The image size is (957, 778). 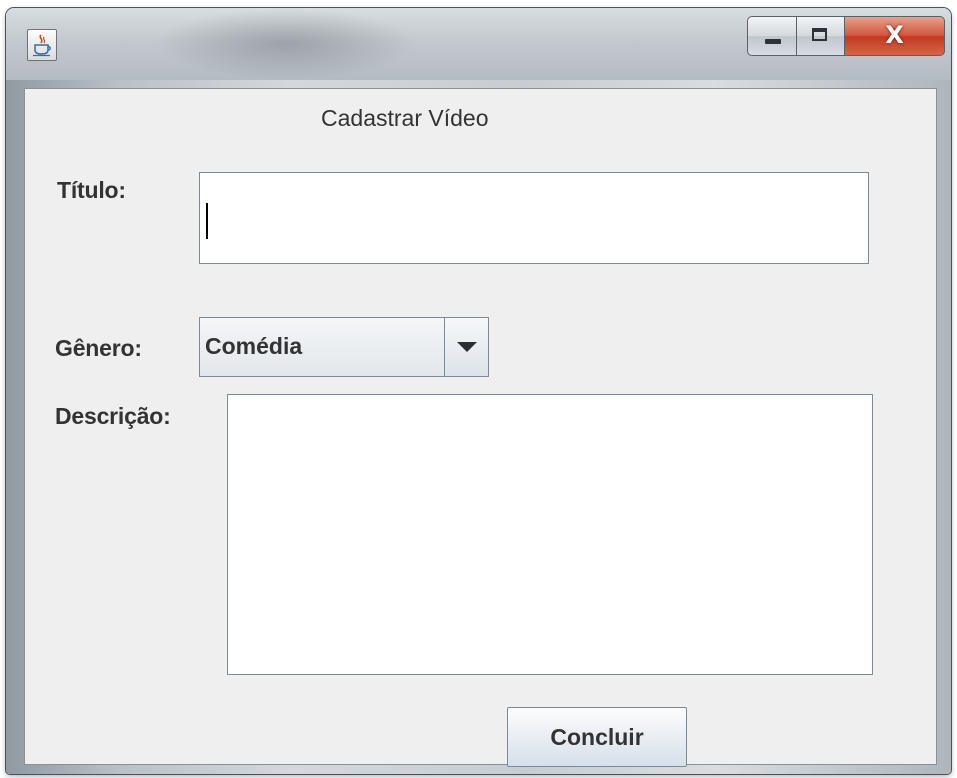 I want to click on descricao-label: Descrição:, so click(x=113, y=416).